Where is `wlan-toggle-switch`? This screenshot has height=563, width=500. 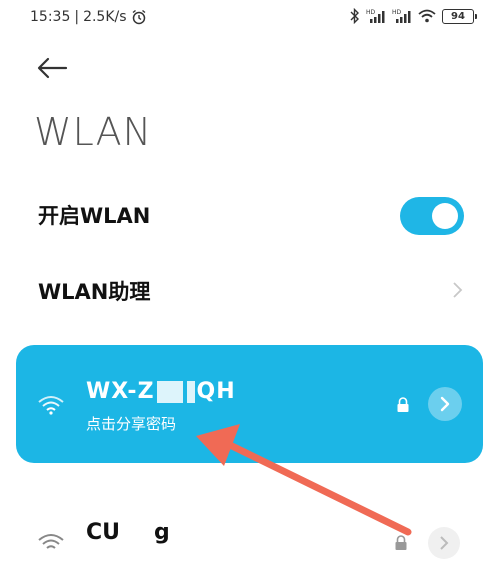
wlan-toggle-switch is located at coordinates (432, 216).